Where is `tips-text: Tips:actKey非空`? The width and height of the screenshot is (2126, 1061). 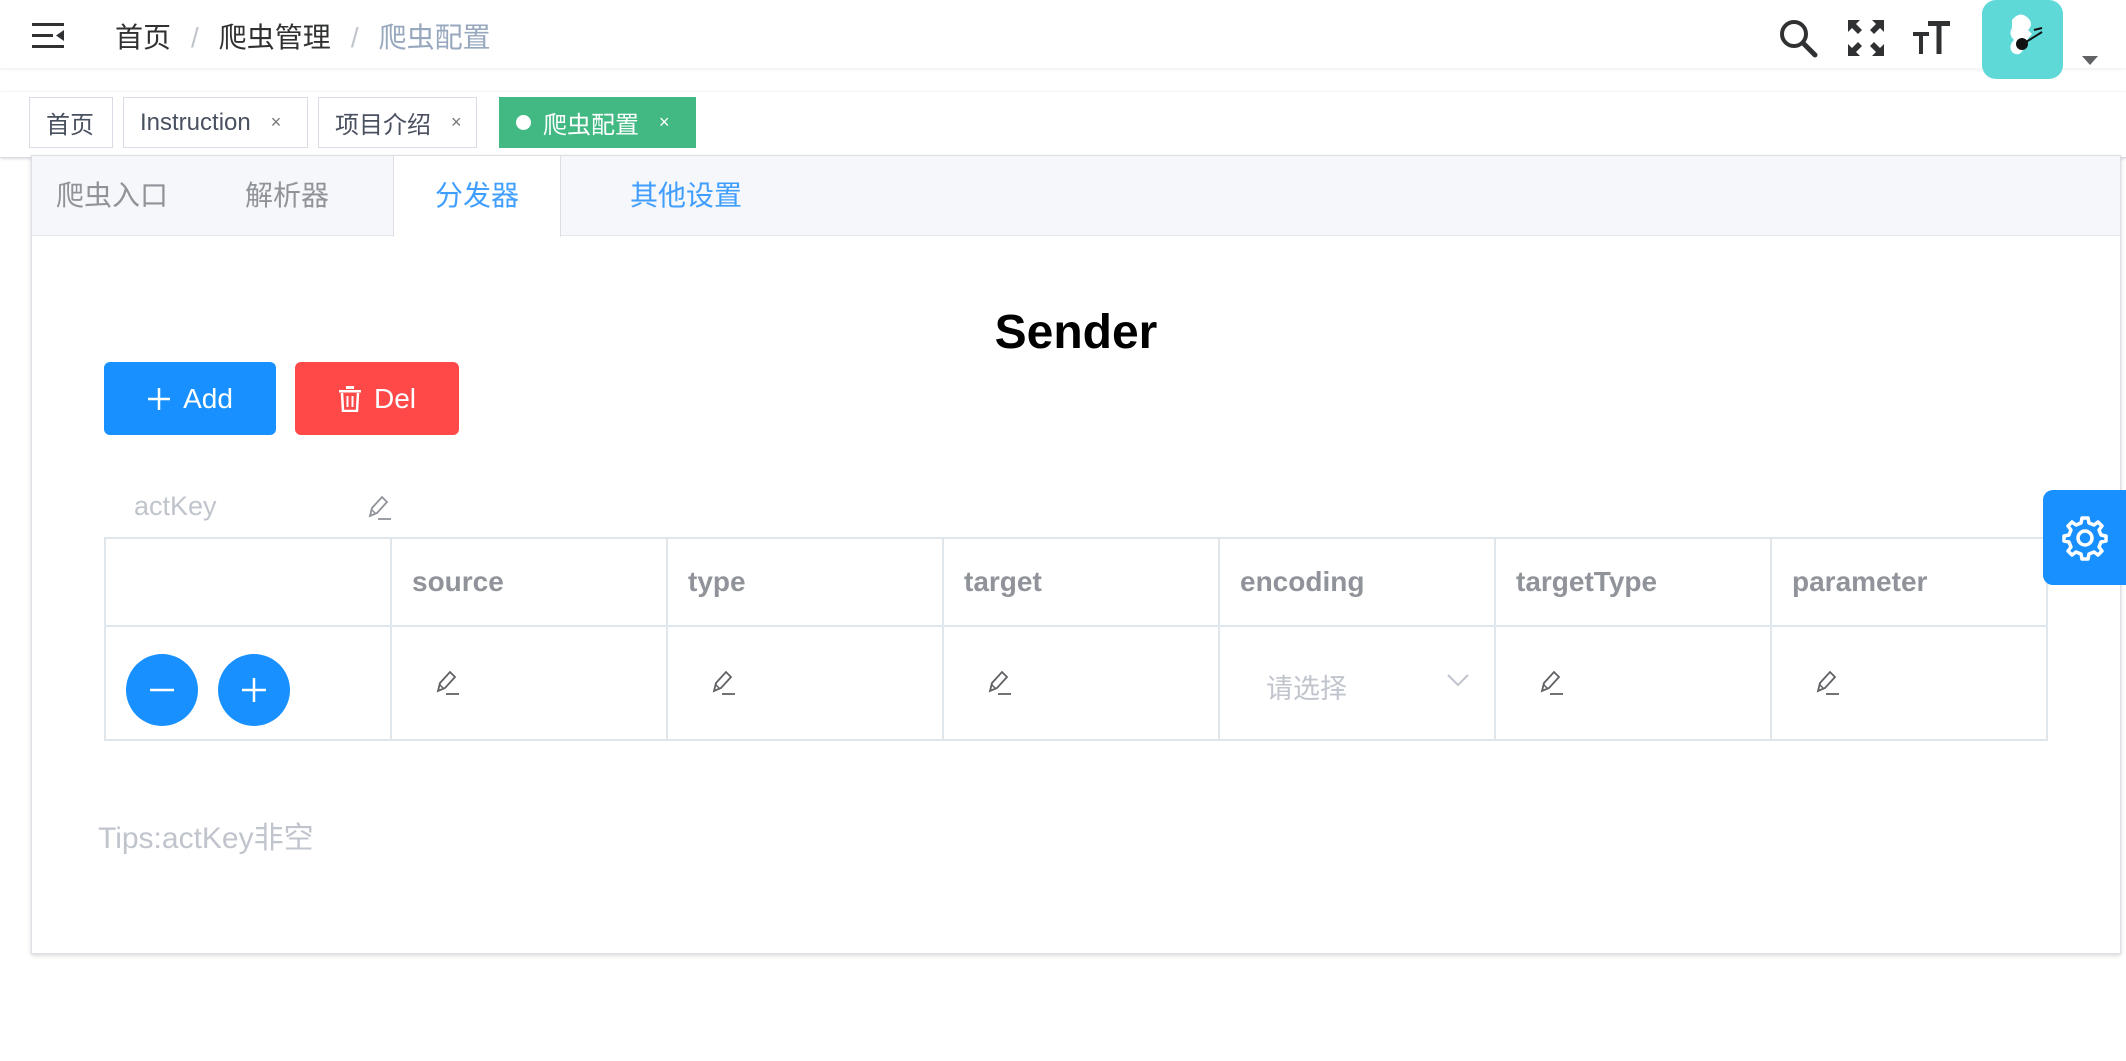 tips-text: Tips:actKey非空 is located at coordinates (206, 838).